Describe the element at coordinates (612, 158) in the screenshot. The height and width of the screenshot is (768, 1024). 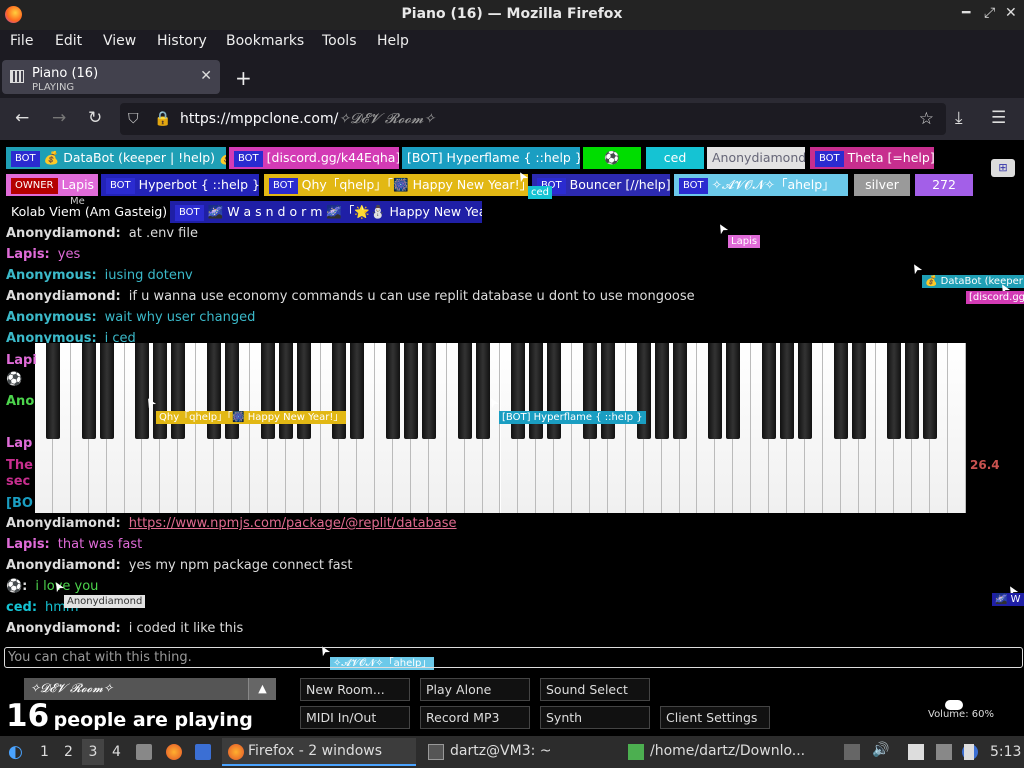
I see `user-tag: ⚽` at that location.